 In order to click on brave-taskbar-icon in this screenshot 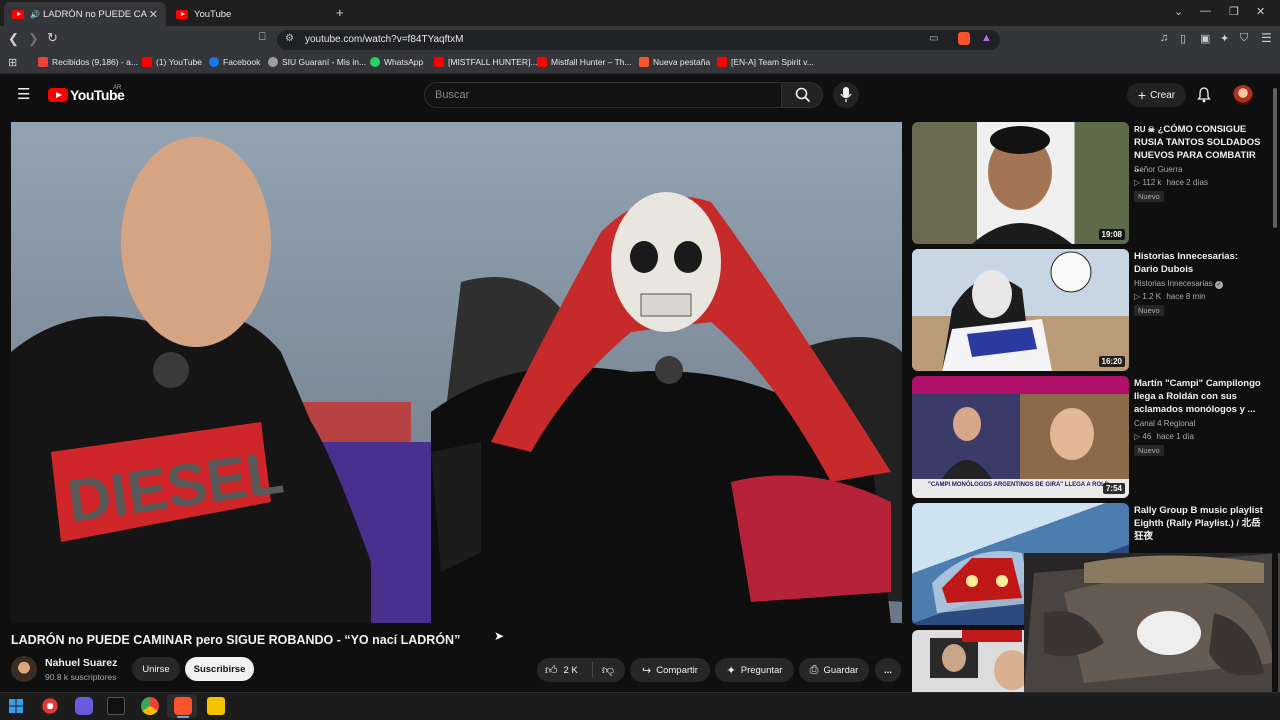, I will do `click(183, 706)`.